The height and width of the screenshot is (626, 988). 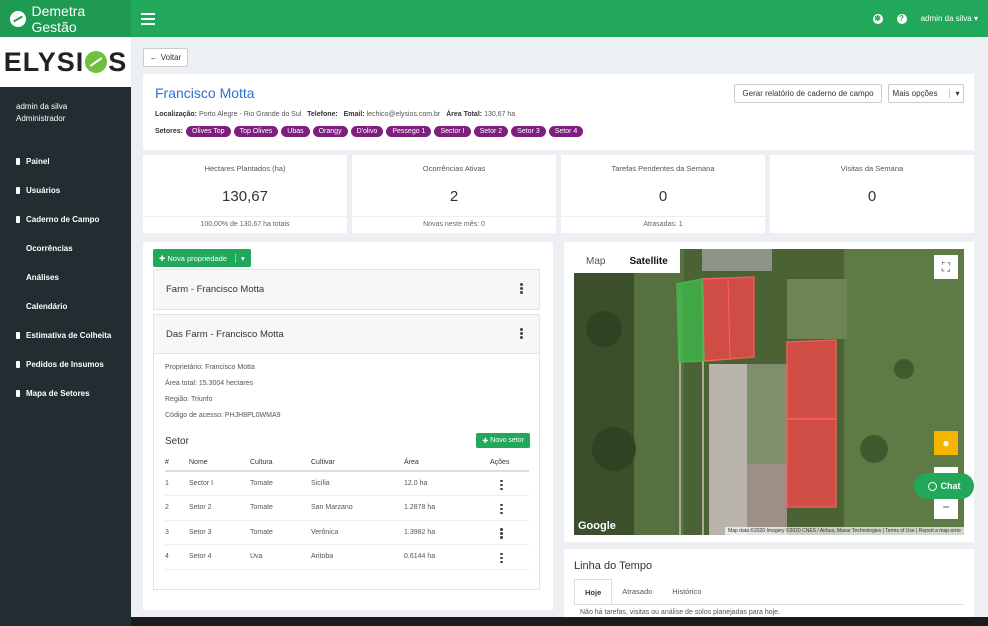 I want to click on tab-hoje: Hoje, so click(x=593, y=591).